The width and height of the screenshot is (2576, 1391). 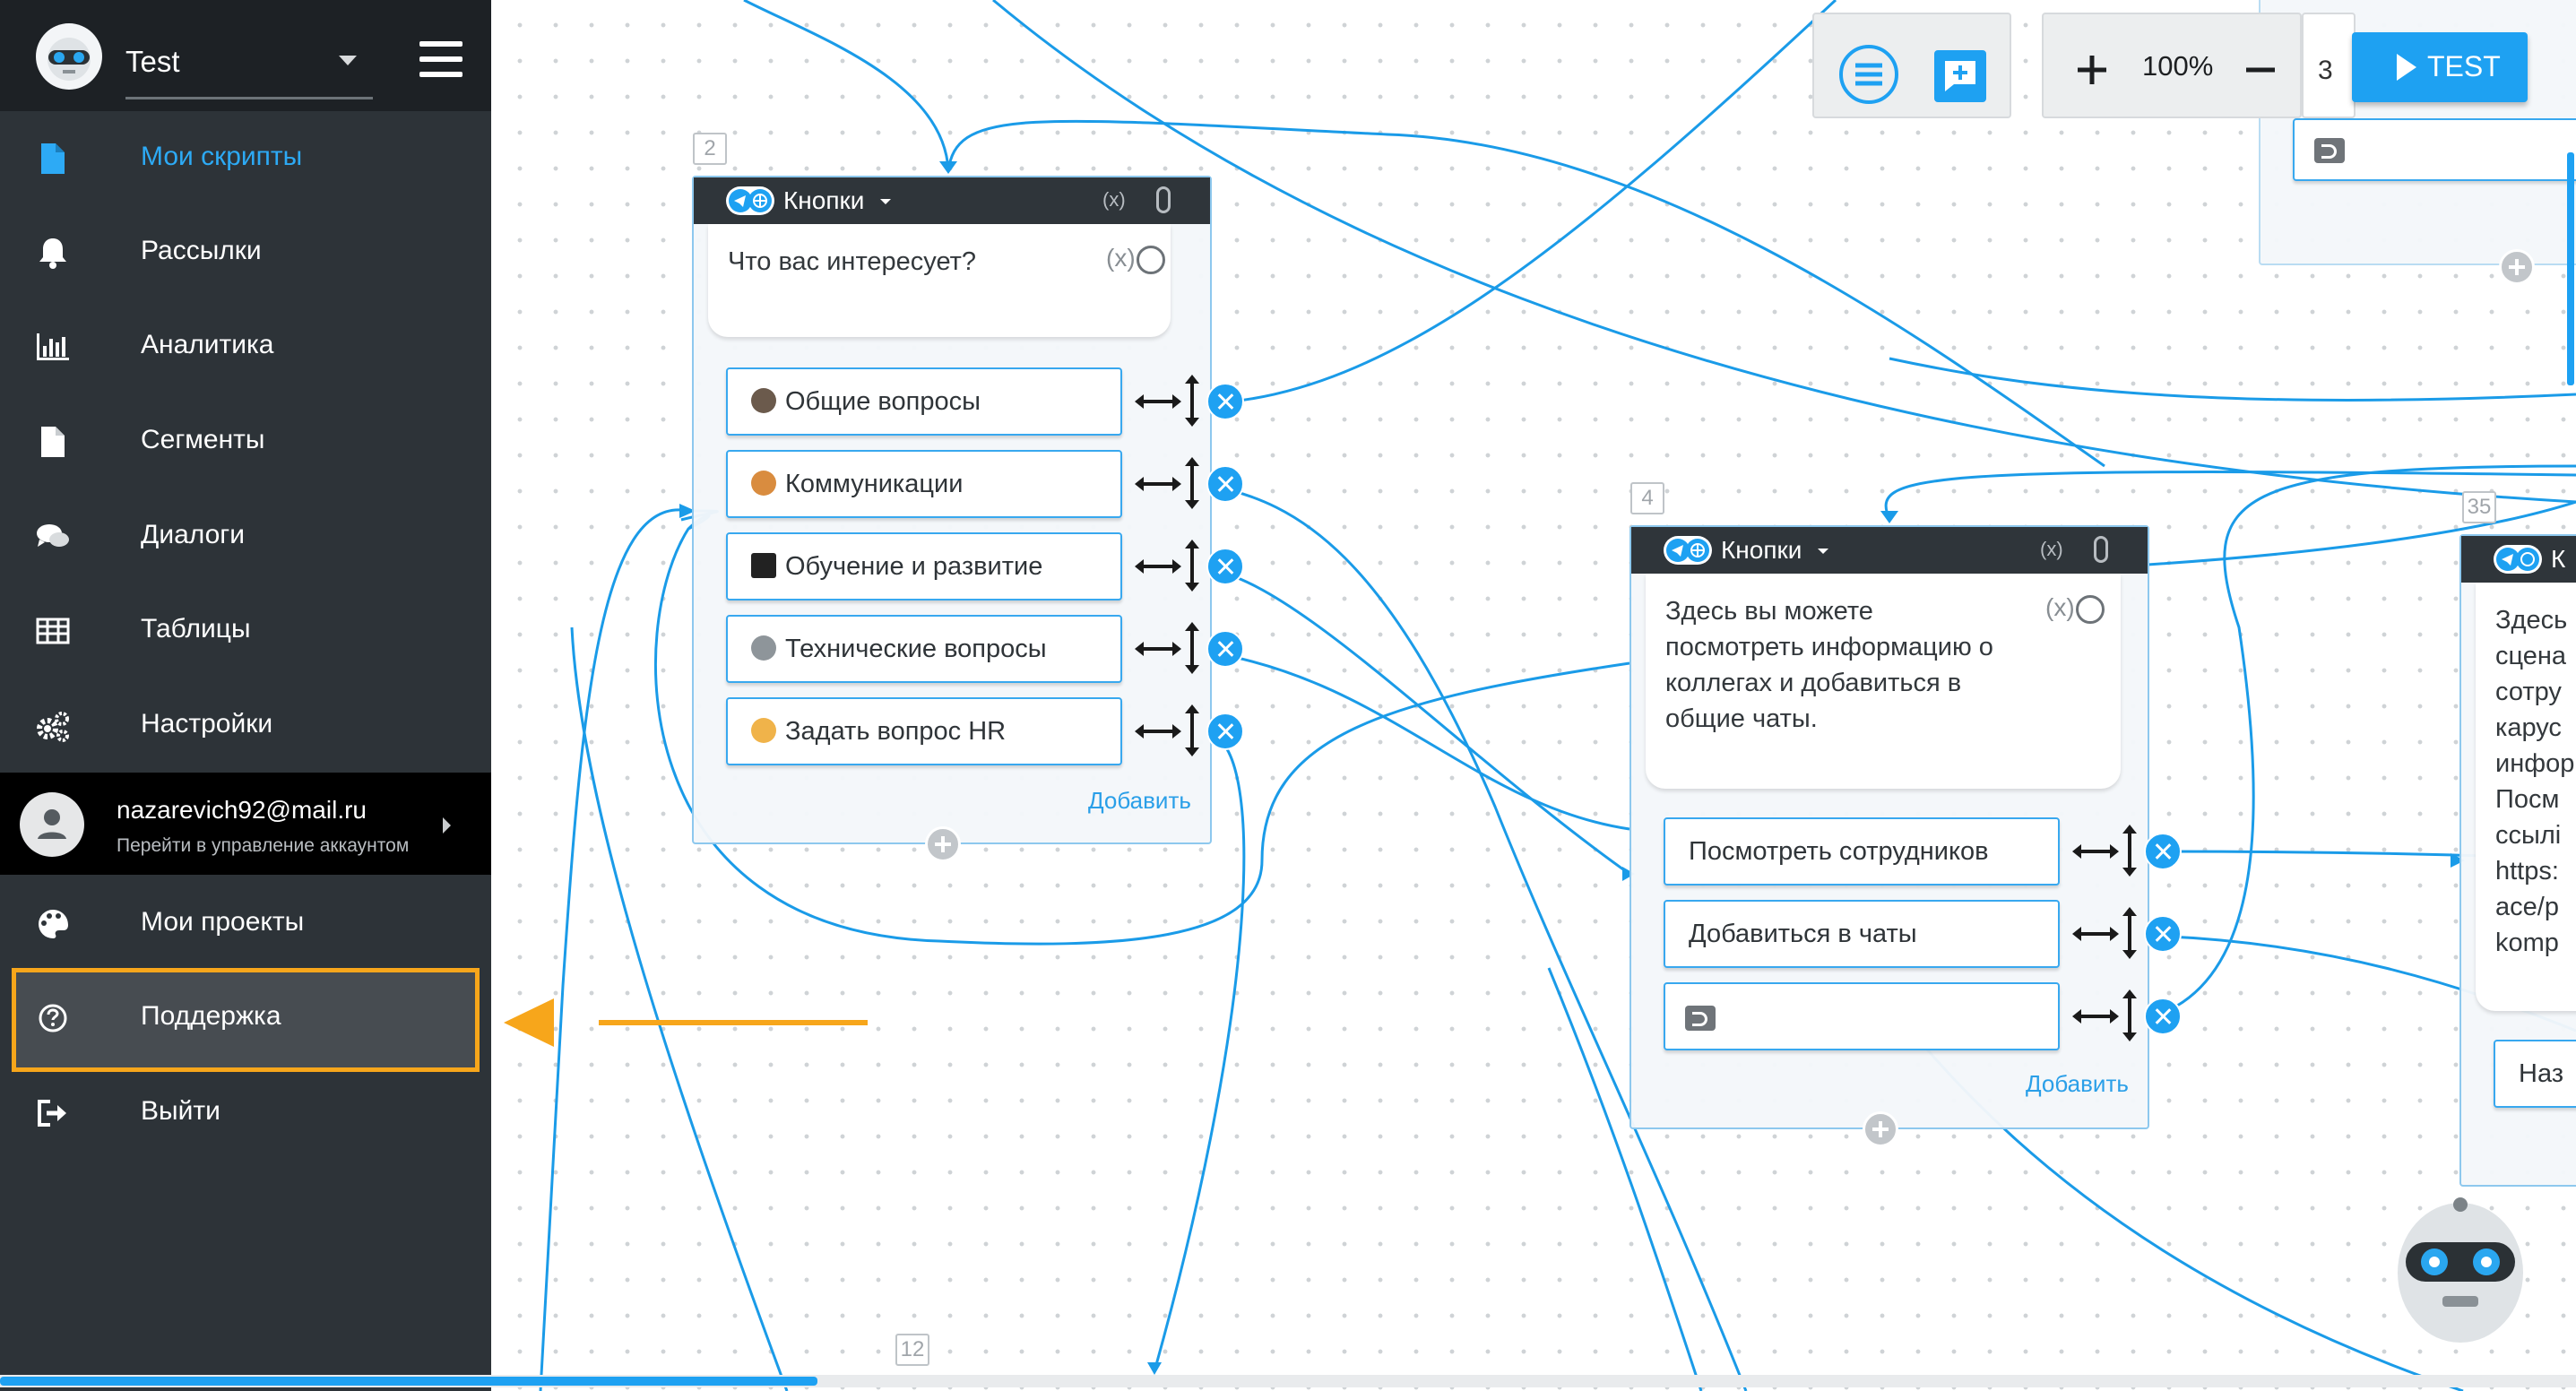 What do you see at coordinates (245, 1112) in the screenshot?
I see `nav-item-logout: Выйти` at bounding box center [245, 1112].